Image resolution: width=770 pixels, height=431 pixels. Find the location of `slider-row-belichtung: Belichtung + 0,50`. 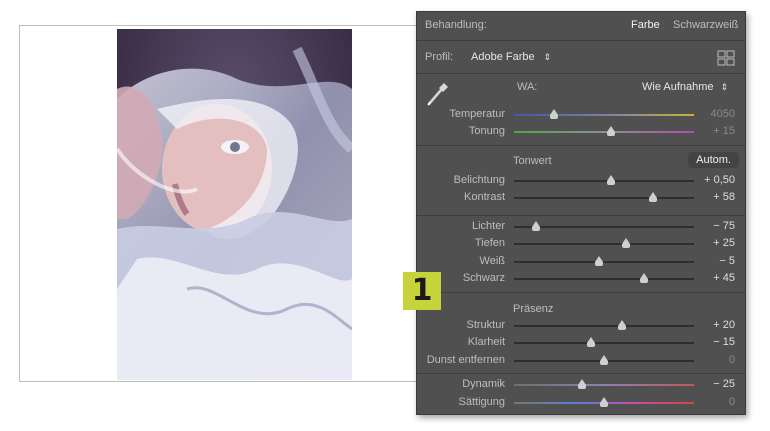

slider-row-belichtung: Belichtung + 0,50 is located at coordinates (581, 181).